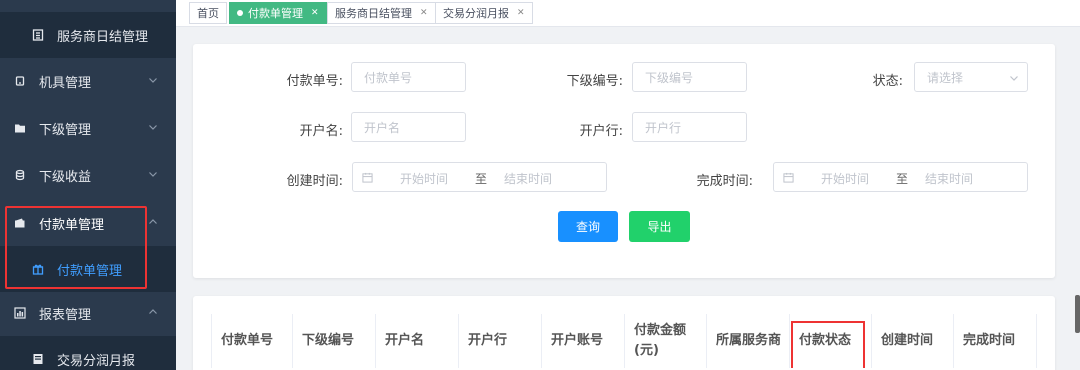  I want to click on created-start-placeholder: 开始时间, so click(424, 179).